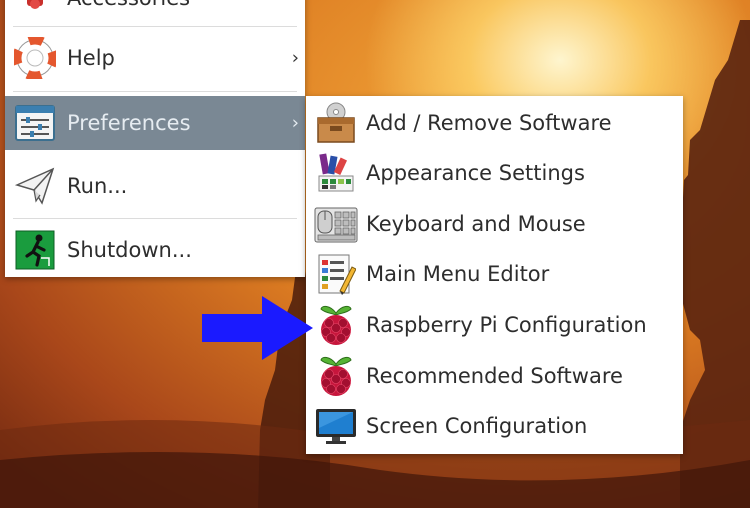  Describe the element at coordinates (128, 5) in the screenshot. I see `menu-item-label: Accessories` at that location.